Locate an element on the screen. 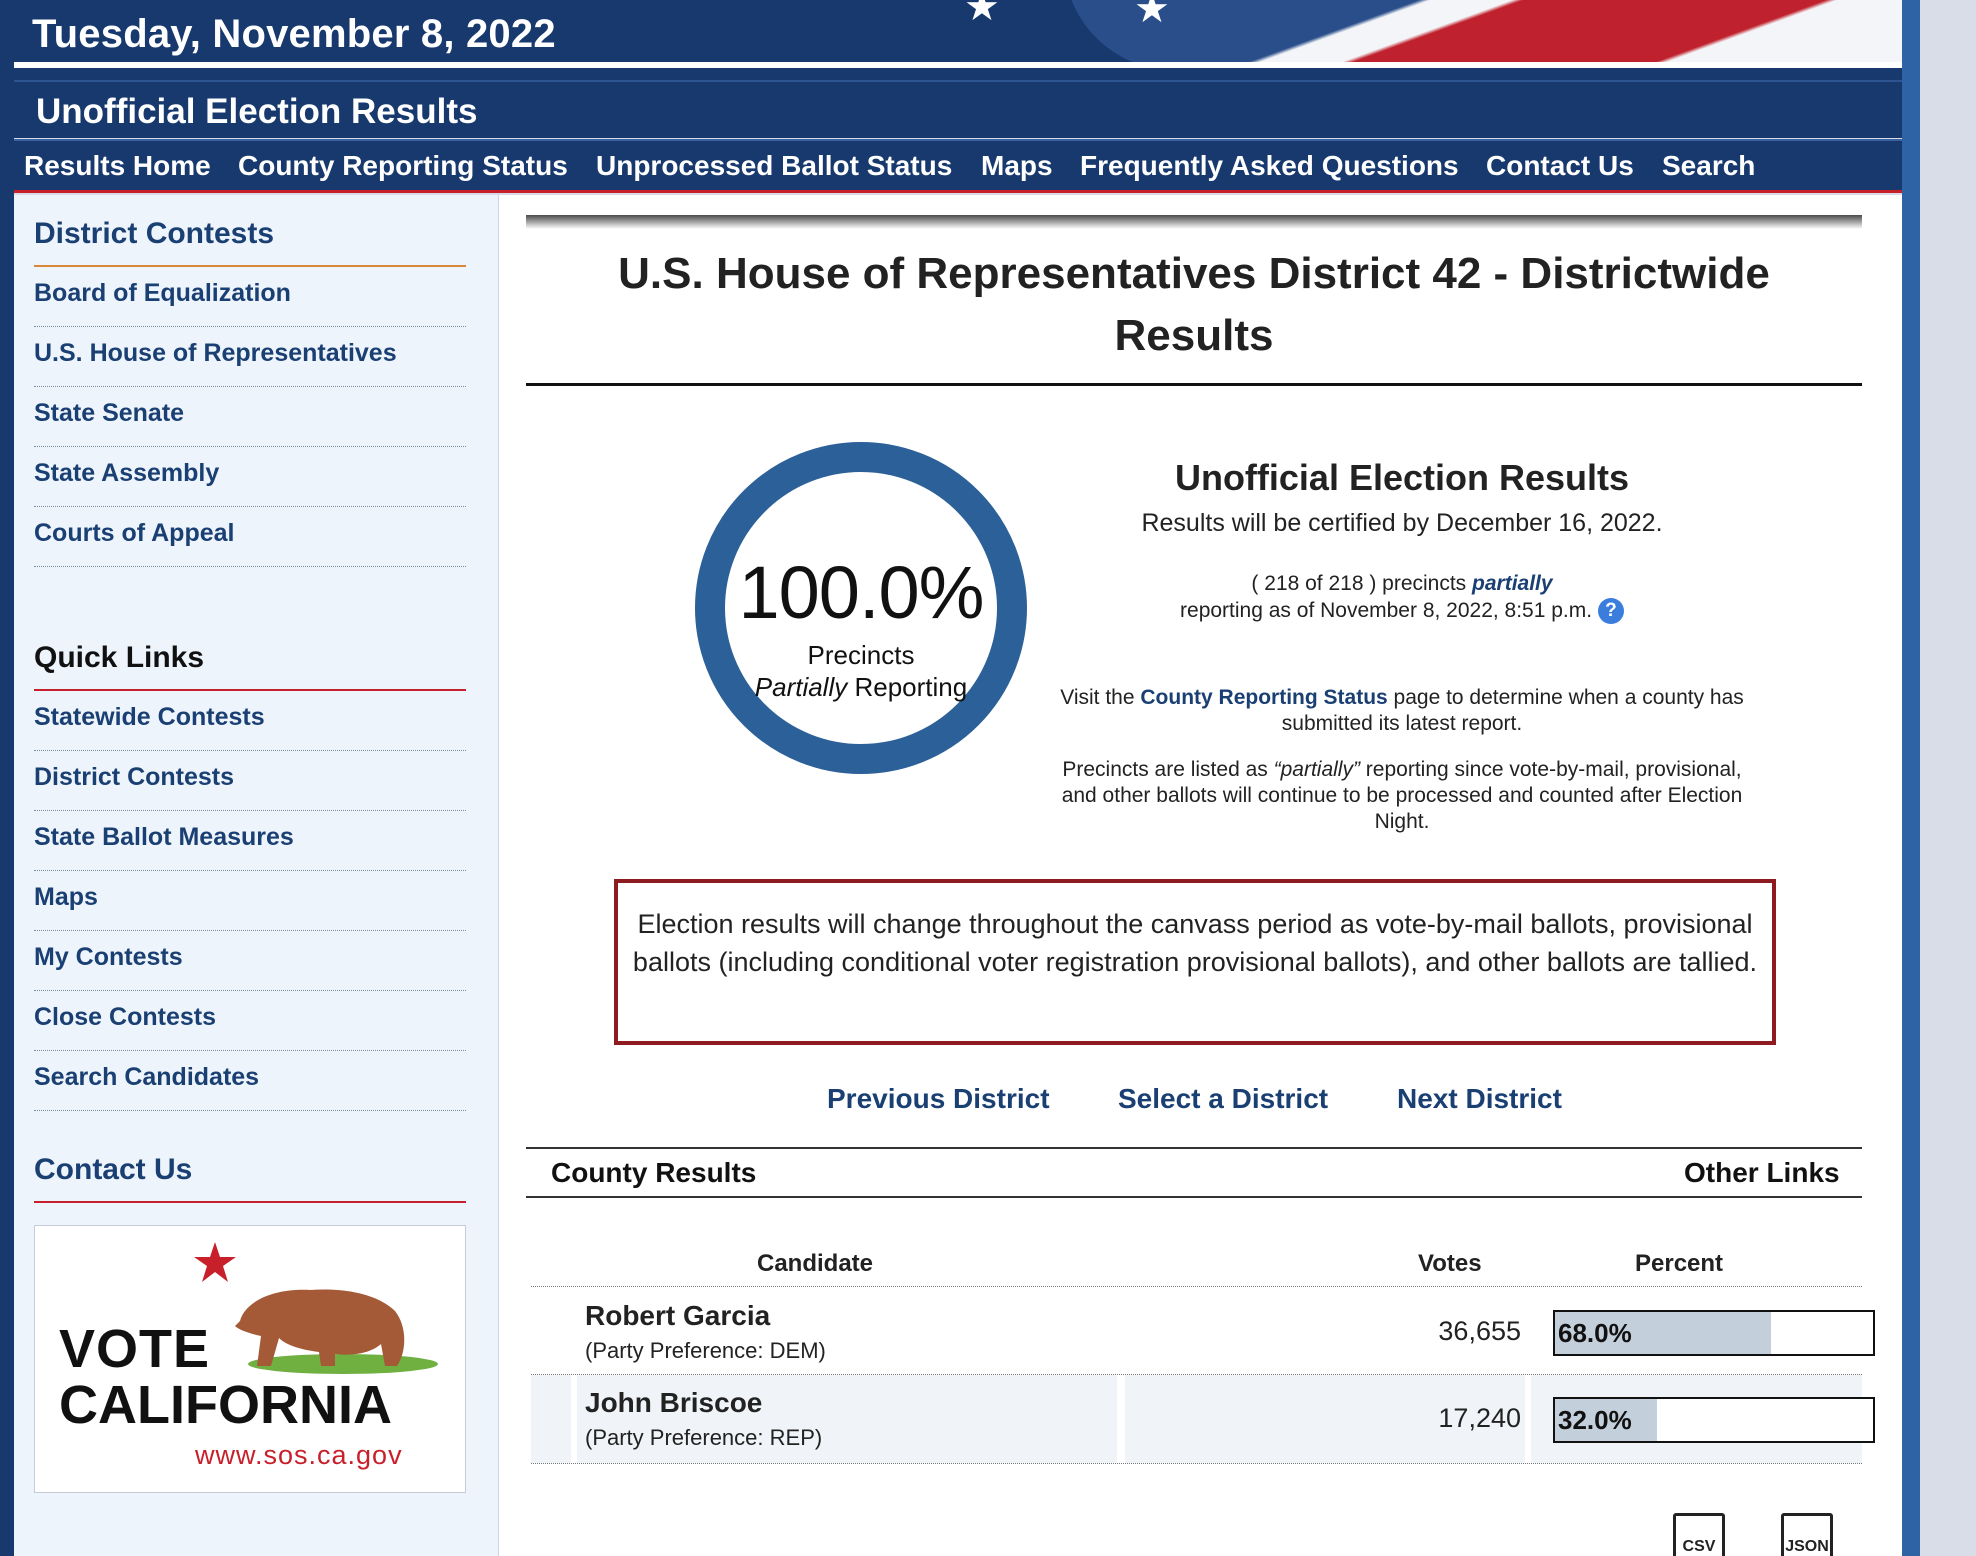 Image resolution: width=1976 pixels, height=1556 pixels. percent-value: 32.0% is located at coordinates (1595, 1420).